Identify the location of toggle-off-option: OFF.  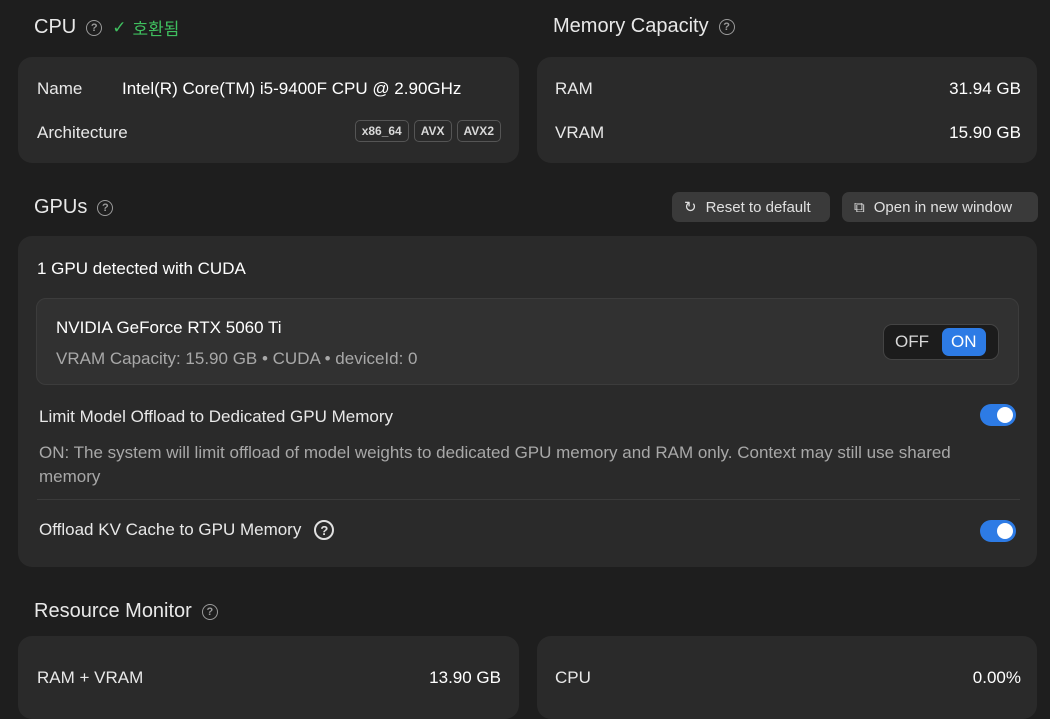
(912, 342).